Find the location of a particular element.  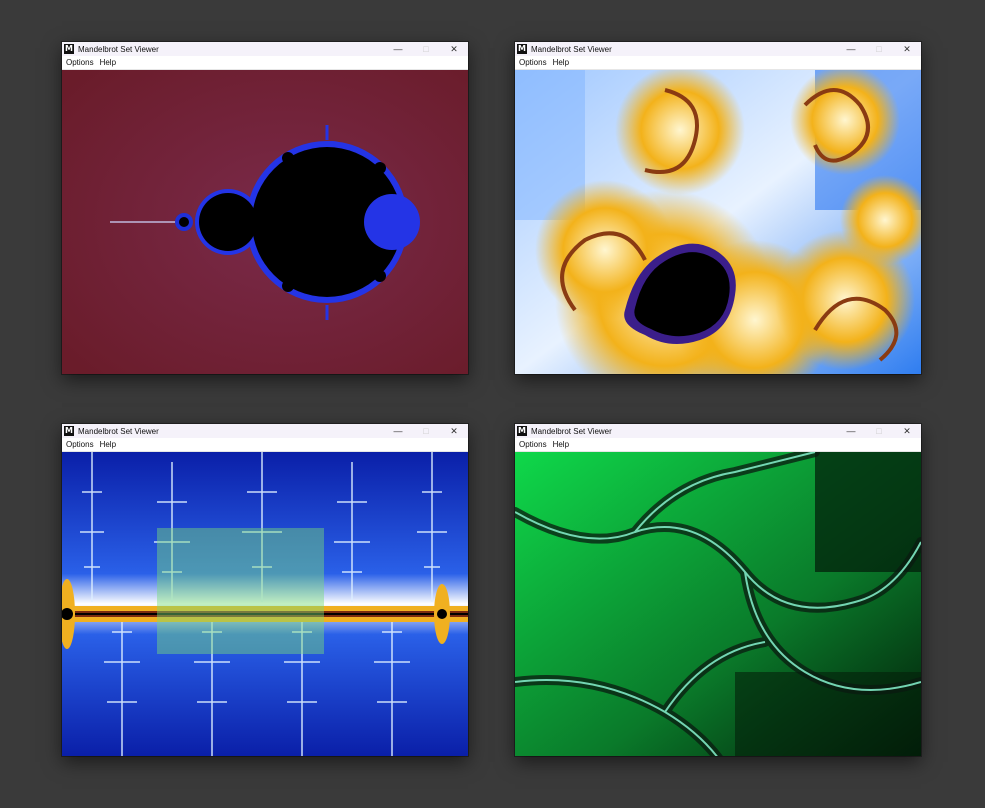

zoom-selection-rectangle is located at coordinates (240, 591).